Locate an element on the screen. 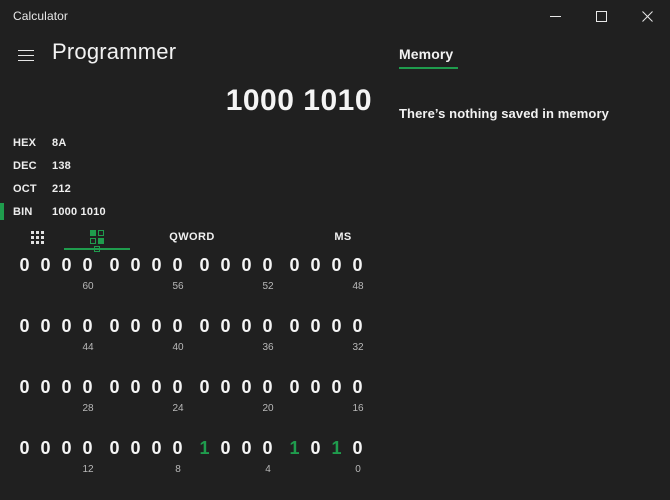  bit-nibble: 1 0 1 0 0 is located at coordinates (329, 455).